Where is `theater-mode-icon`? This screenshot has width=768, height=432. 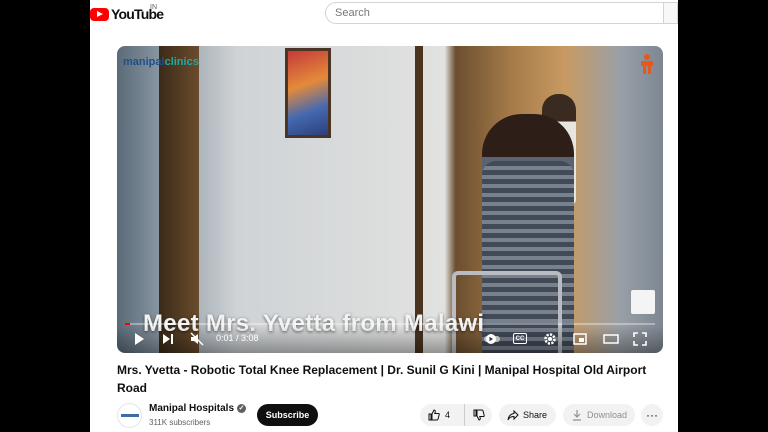
theater-mode-icon is located at coordinates (611, 339).